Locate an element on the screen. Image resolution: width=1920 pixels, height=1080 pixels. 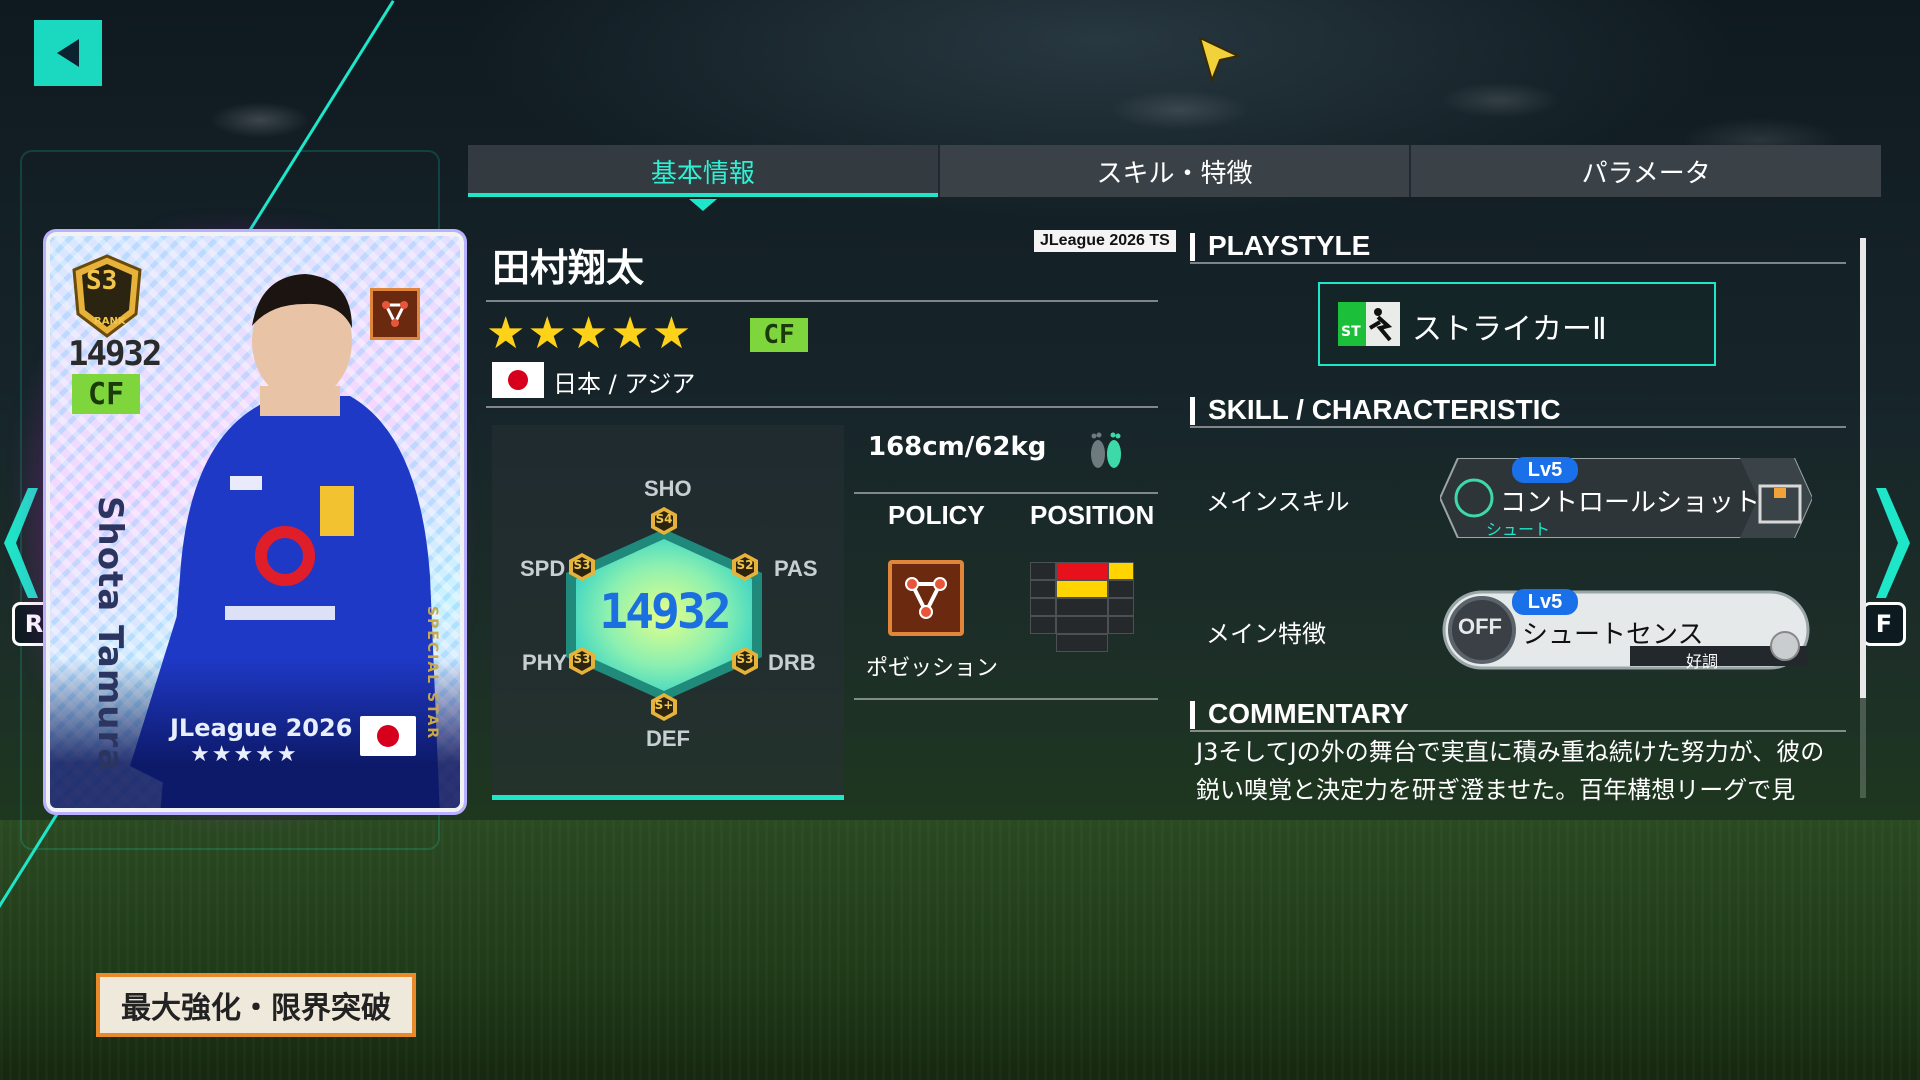
grade-badge-drb: S3 is located at coordinates (745, 661).